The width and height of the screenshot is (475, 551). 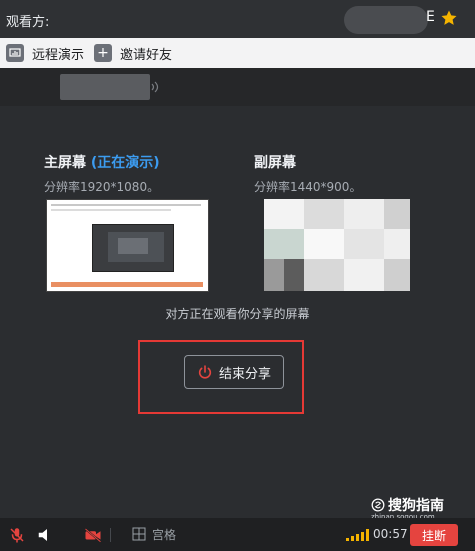 What do you see at coordinates (244, 374) in the screenshot?
I see `stop-share-label: 结束分享` at bounding box center [244, 374].